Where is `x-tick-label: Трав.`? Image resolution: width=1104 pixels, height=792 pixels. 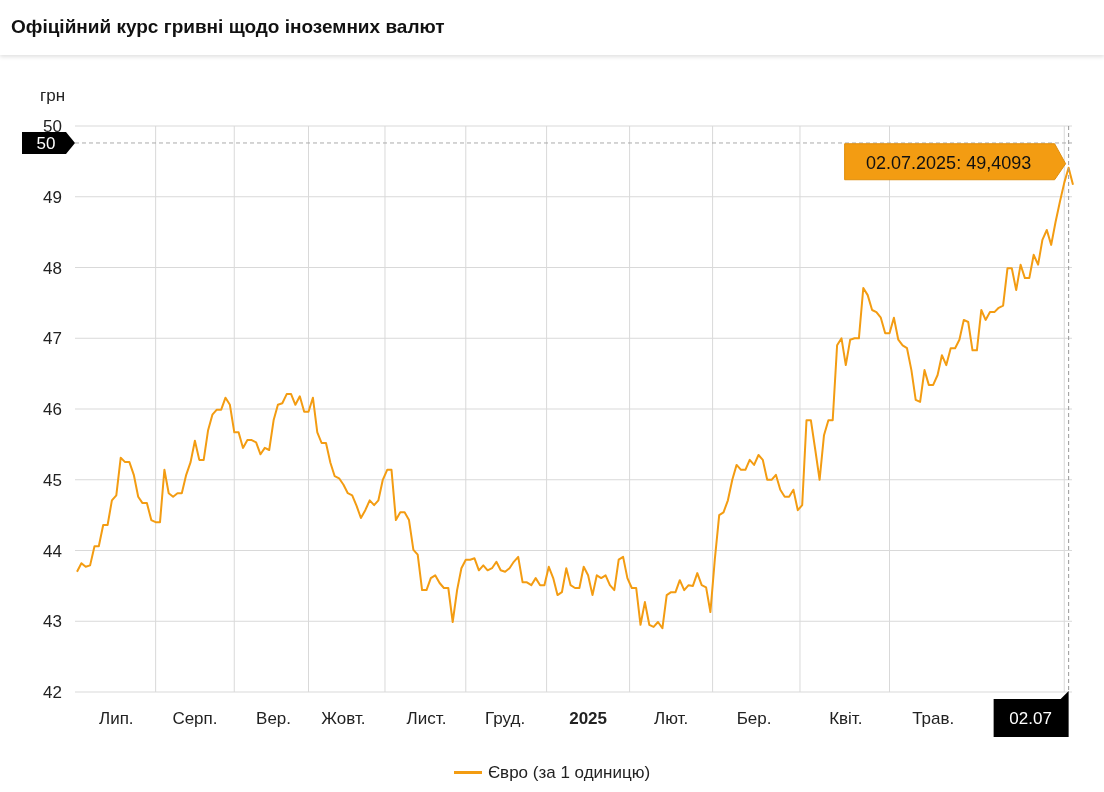
x-tick-label: Трав. is located at coordinates (933, 718).